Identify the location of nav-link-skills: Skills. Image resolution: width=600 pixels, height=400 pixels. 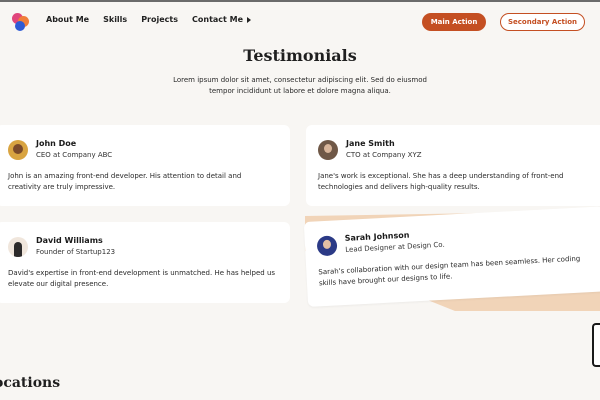
(115, 19).